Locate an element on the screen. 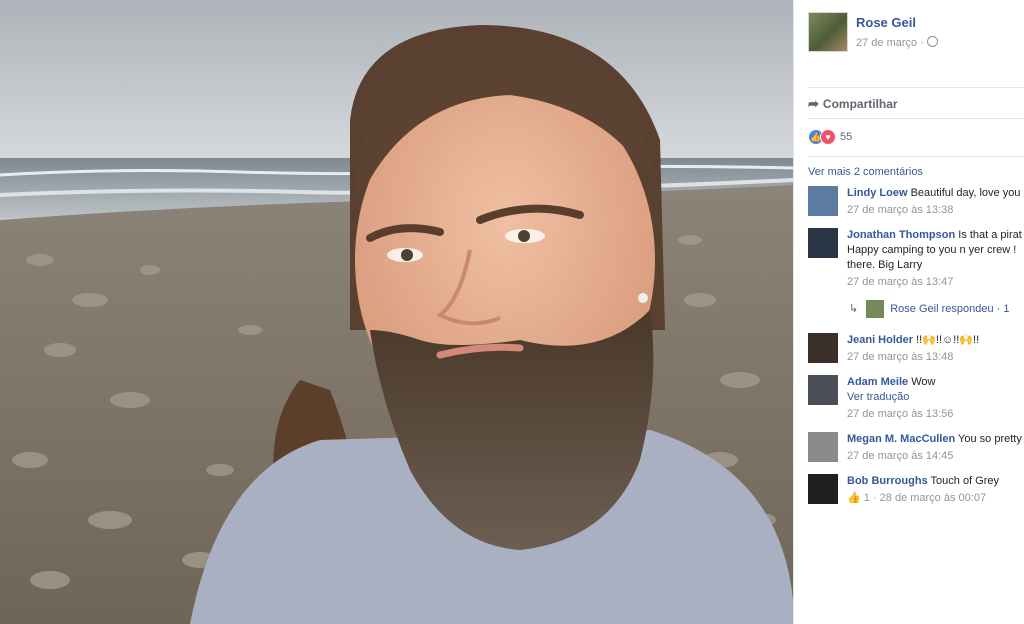  commenter-name: Jonathan Thompson is located at coordinates (901, 235).